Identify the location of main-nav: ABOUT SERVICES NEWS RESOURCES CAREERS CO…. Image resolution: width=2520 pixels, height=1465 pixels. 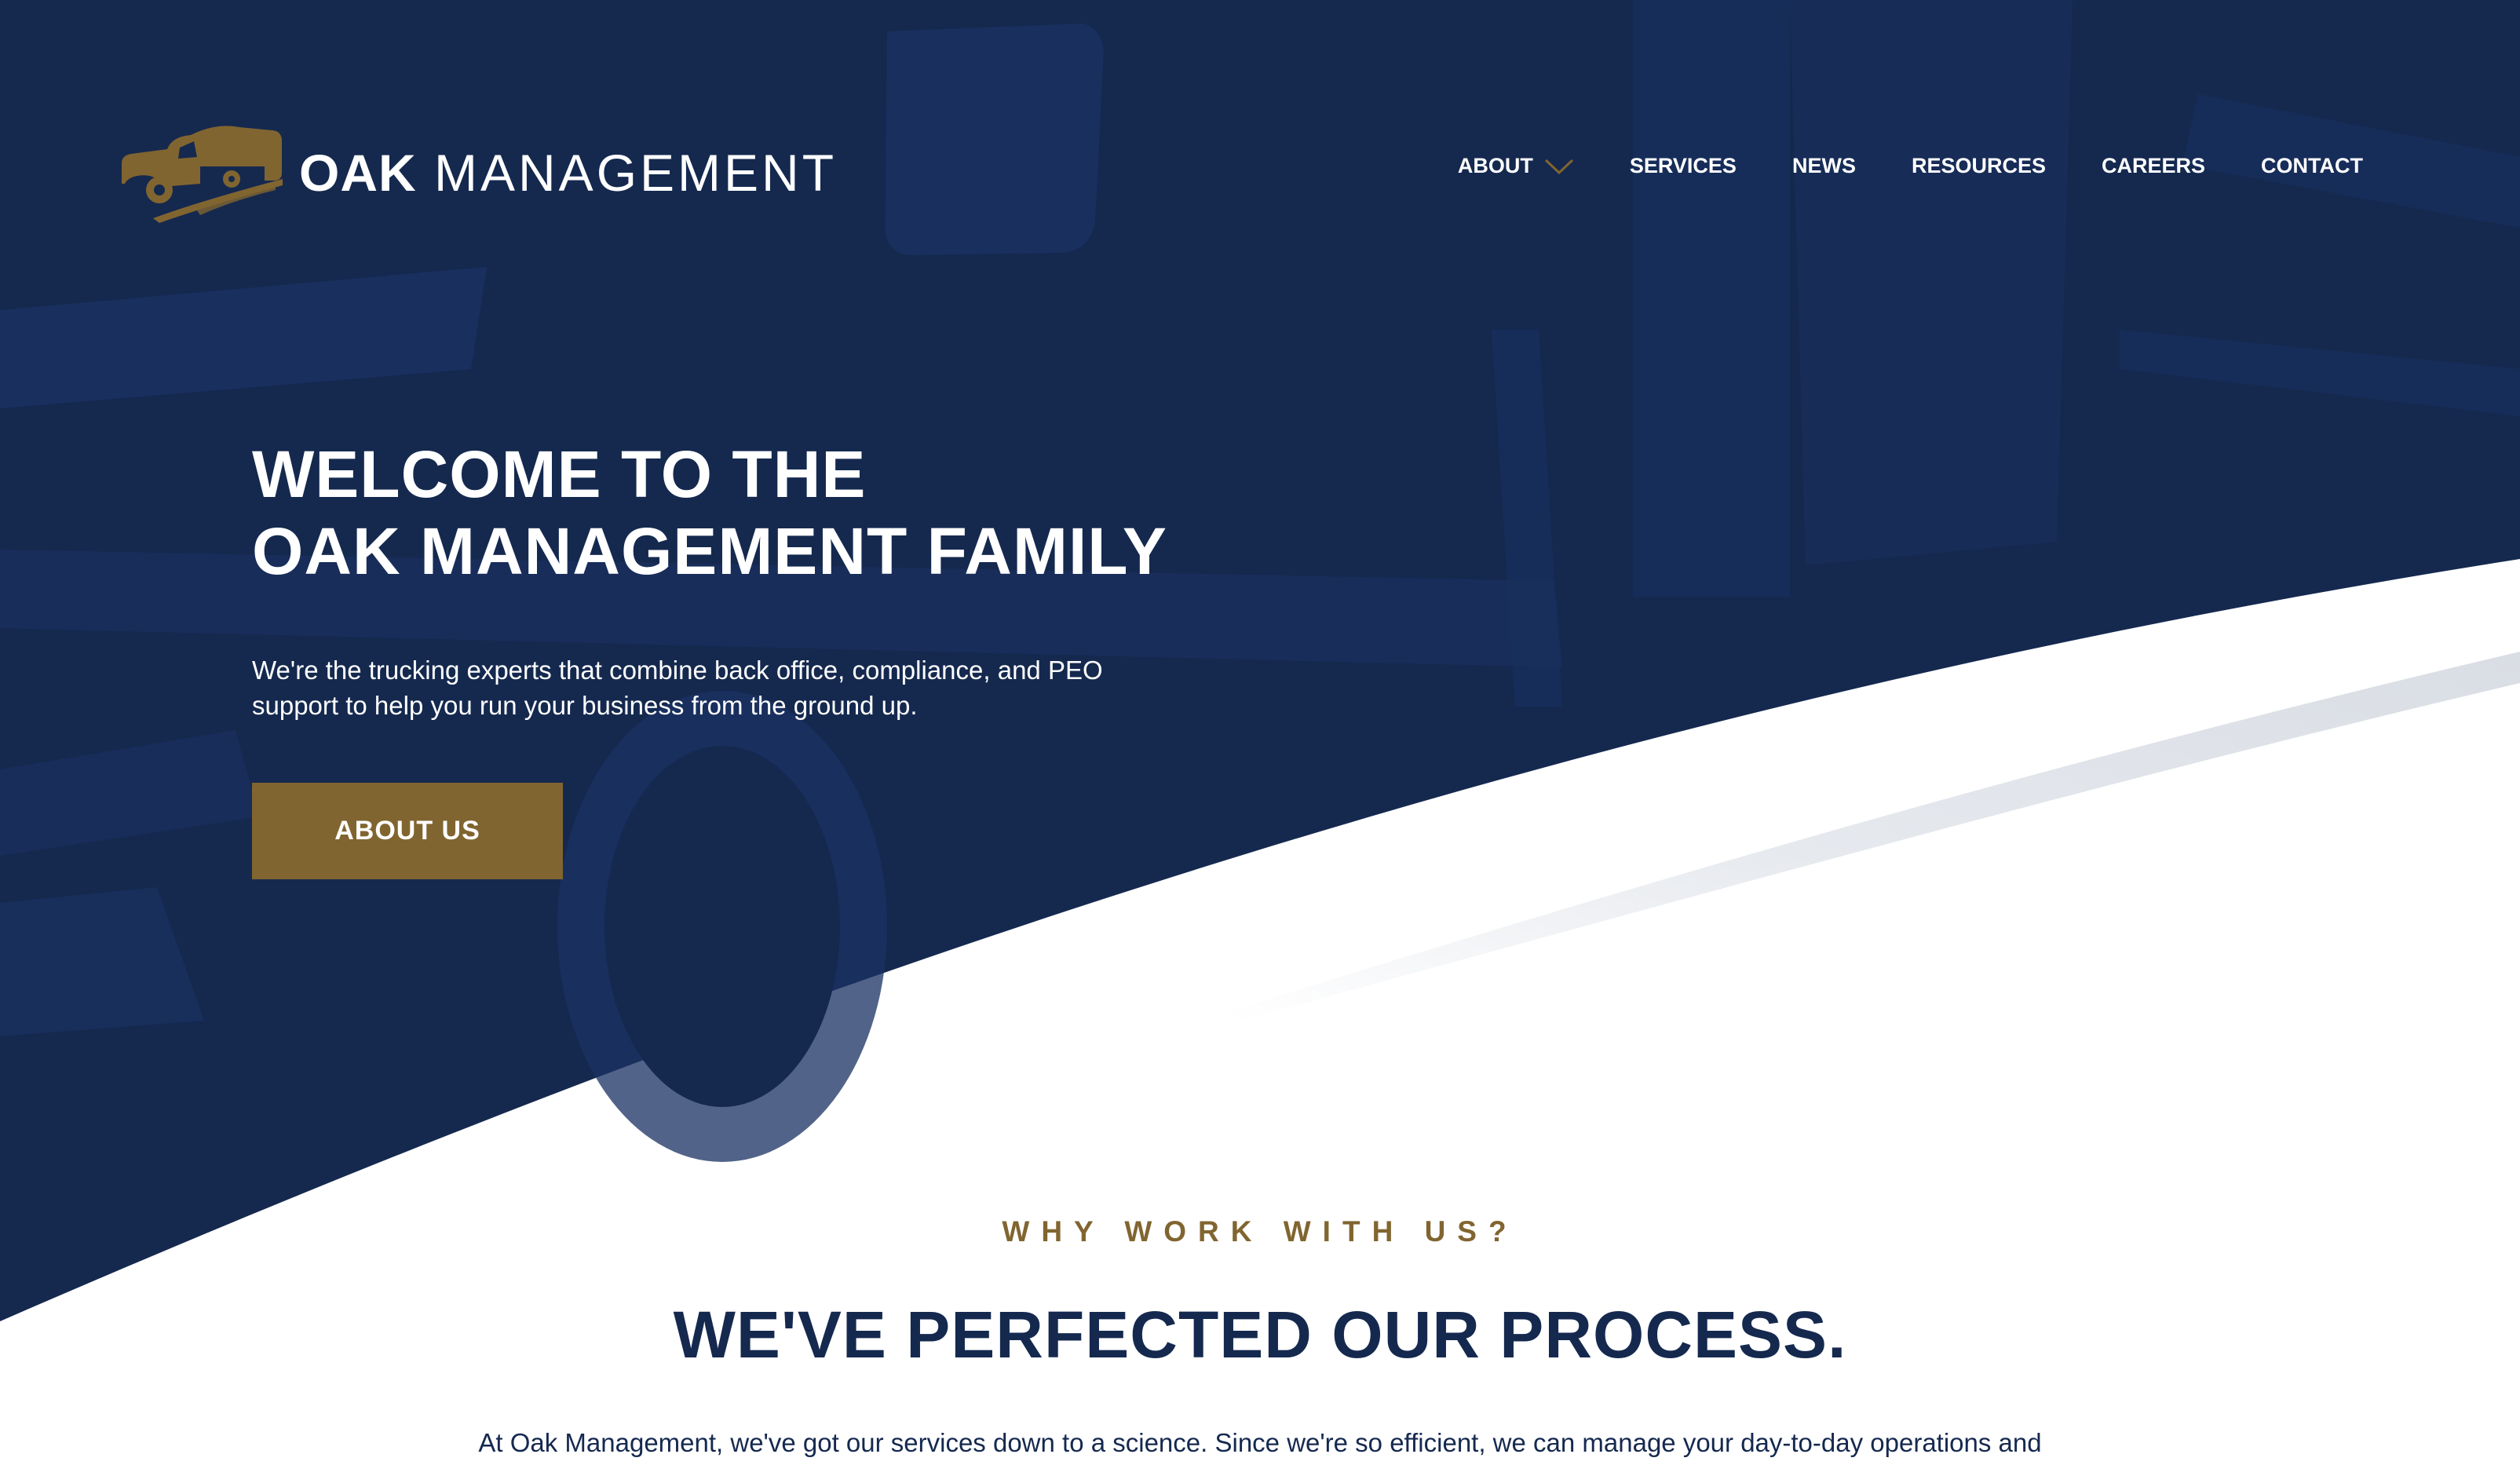
(1910, 166).